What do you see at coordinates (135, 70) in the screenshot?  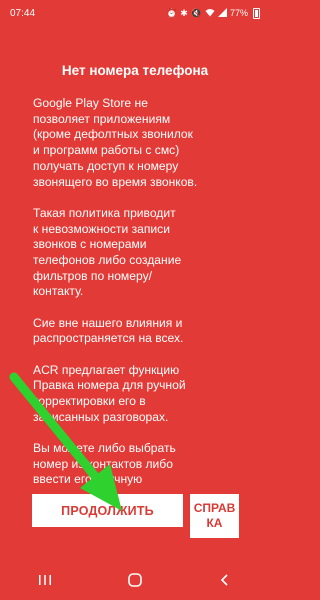 I see `dialog-title: Нет номера телефона` at bounding box center [135, 70].